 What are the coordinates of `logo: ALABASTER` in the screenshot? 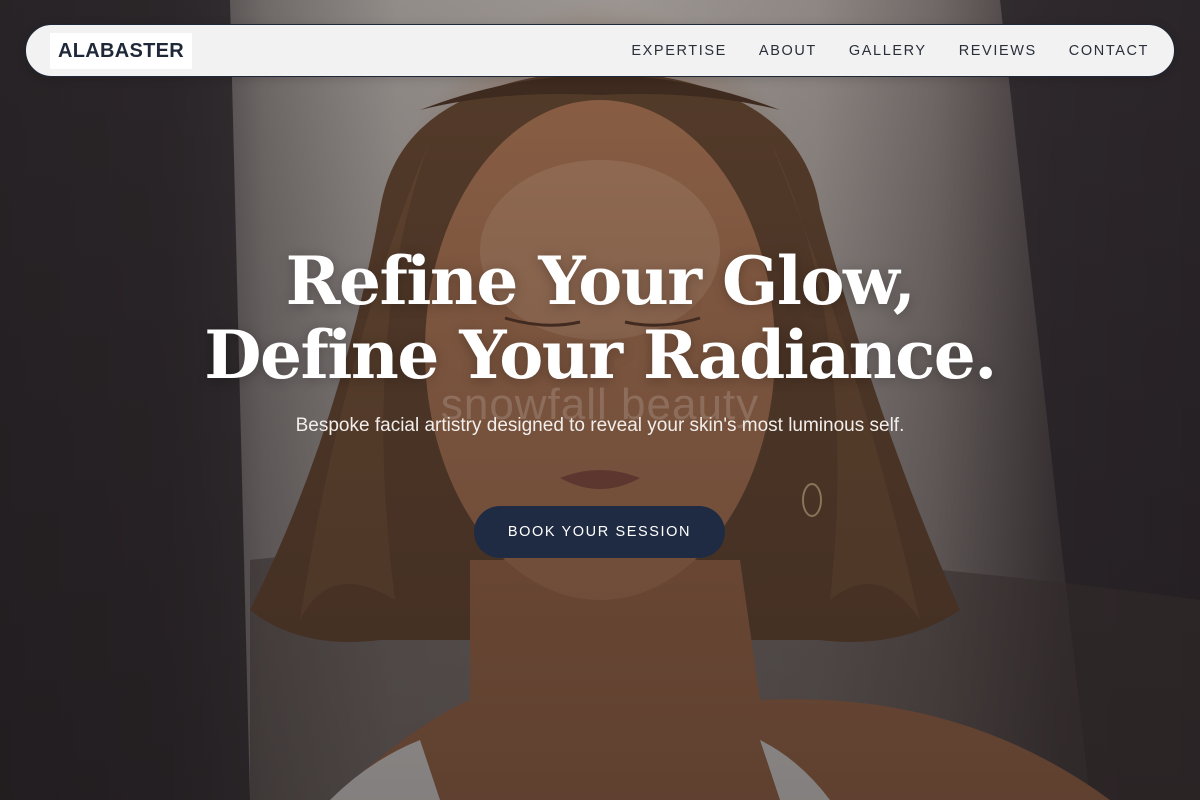 It's located at (121, 51).